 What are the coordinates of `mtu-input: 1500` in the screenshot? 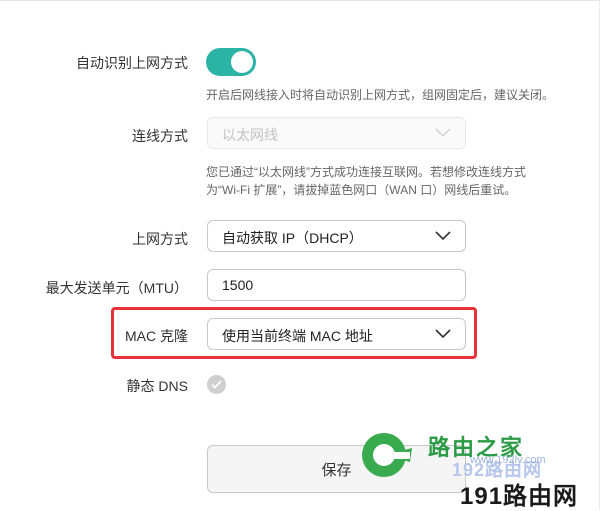 It's located at (336, 285).